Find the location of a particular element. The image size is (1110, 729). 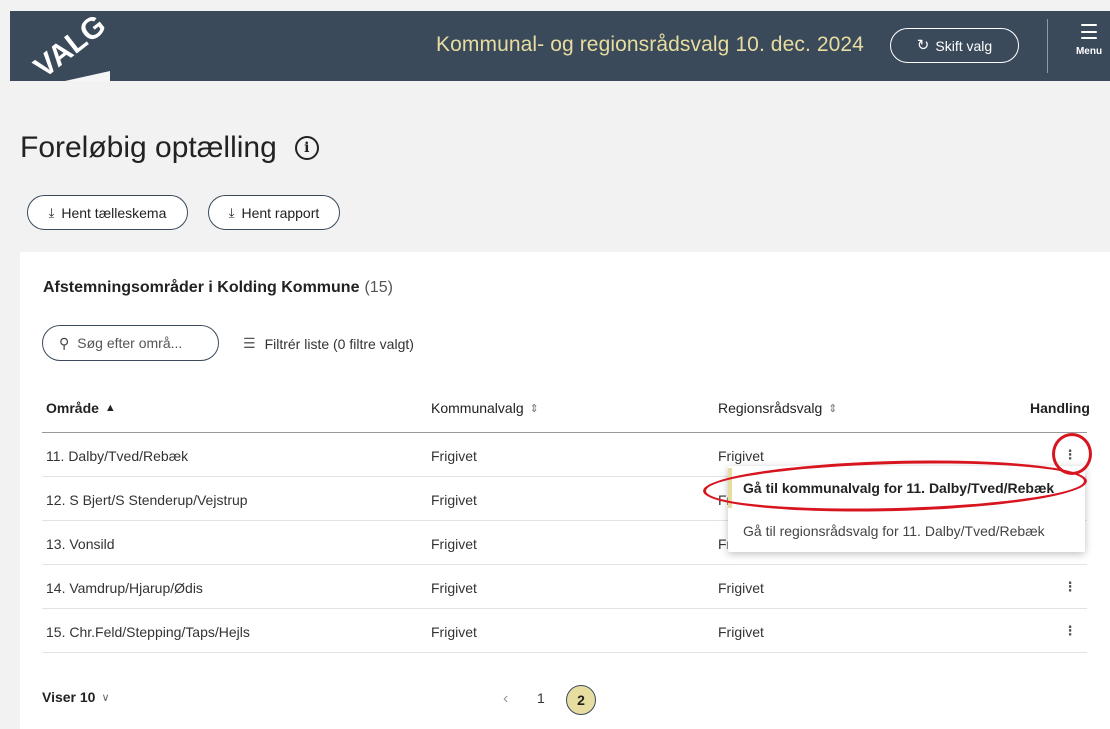

switch-election-label: Skift valg is located at coordinates (964, 45).